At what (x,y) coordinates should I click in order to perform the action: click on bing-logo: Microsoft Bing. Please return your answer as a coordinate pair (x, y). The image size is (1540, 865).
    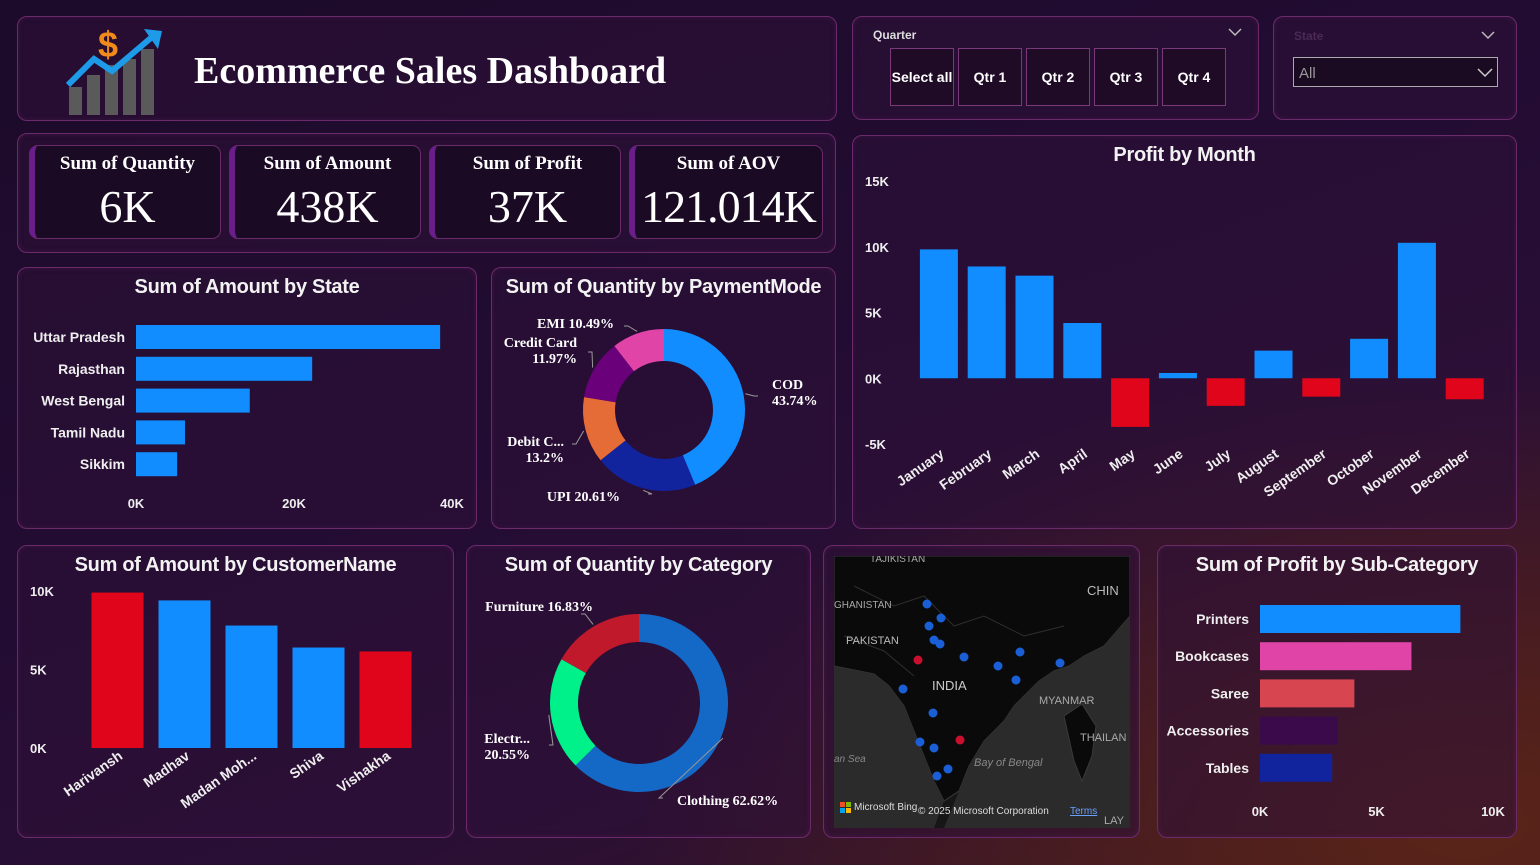
    Looking at the image, I should click on (878, 807).